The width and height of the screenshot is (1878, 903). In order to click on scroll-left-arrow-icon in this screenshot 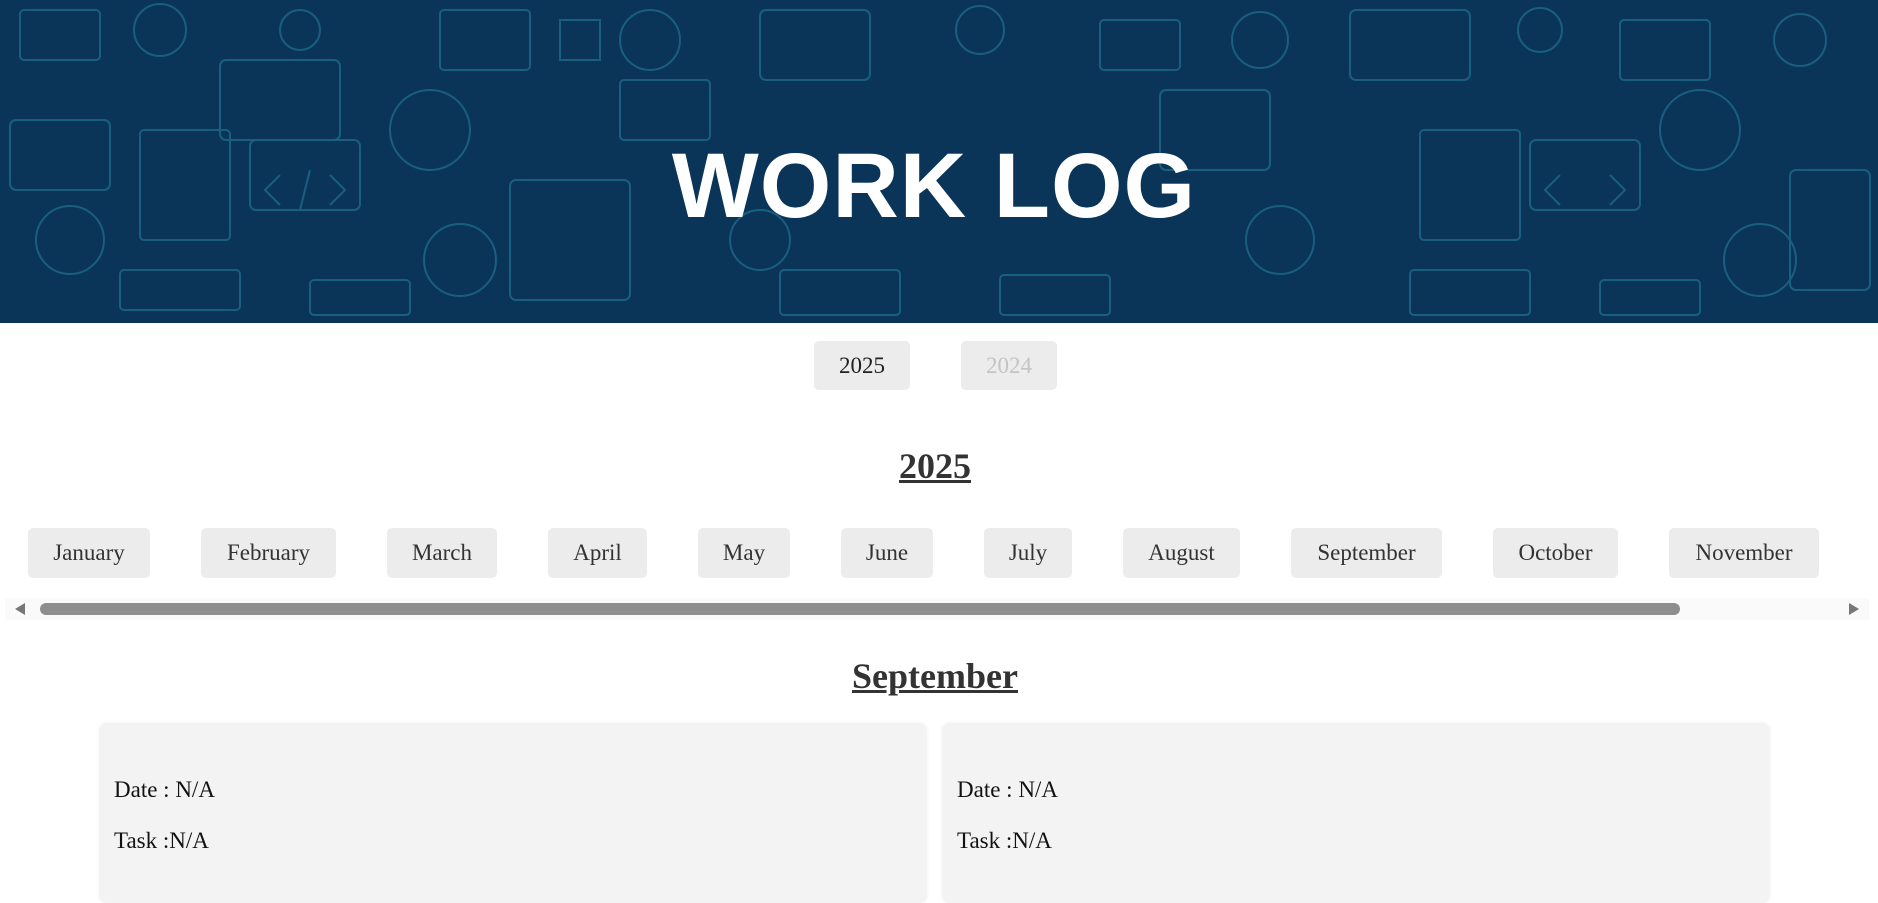, I will do `click(20, 609)`.